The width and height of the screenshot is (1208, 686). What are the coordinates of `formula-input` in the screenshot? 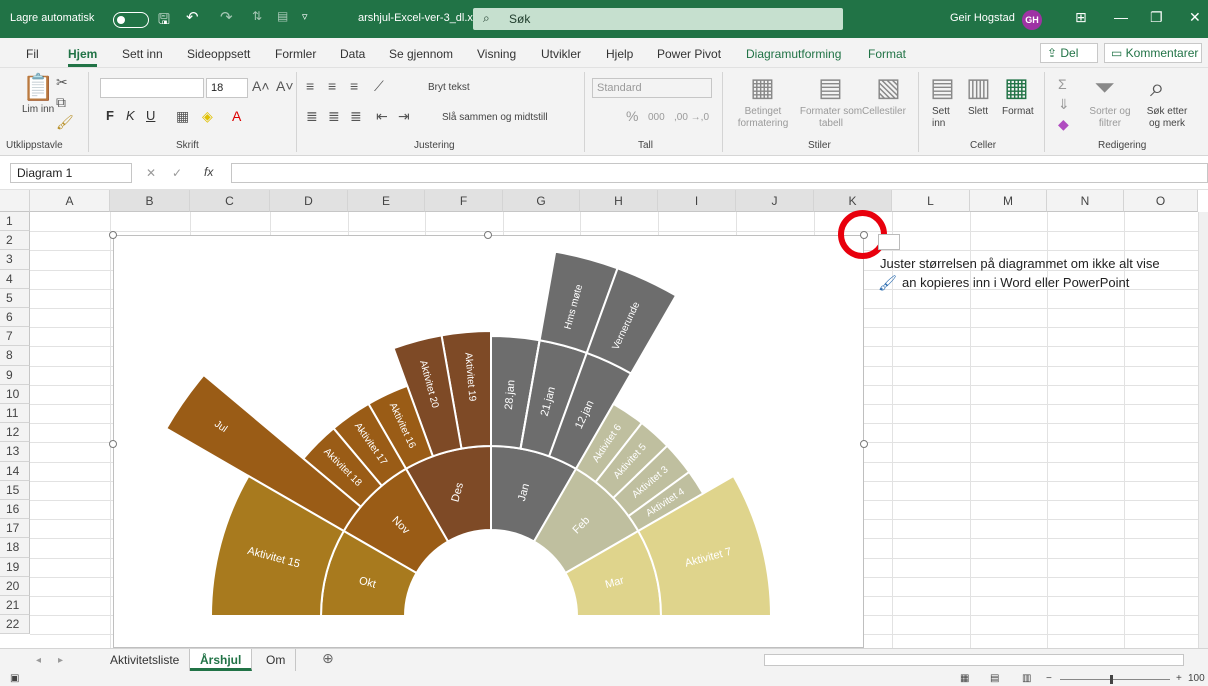 It's located at (719, 173).